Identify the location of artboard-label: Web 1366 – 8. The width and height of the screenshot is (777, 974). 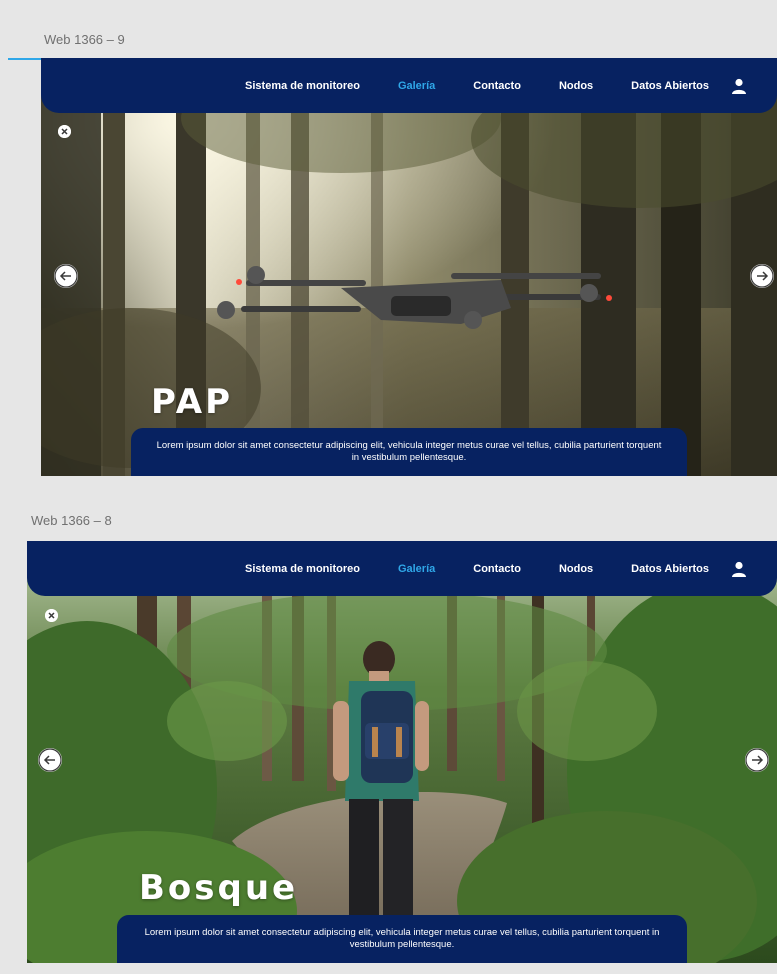
(71, 520).